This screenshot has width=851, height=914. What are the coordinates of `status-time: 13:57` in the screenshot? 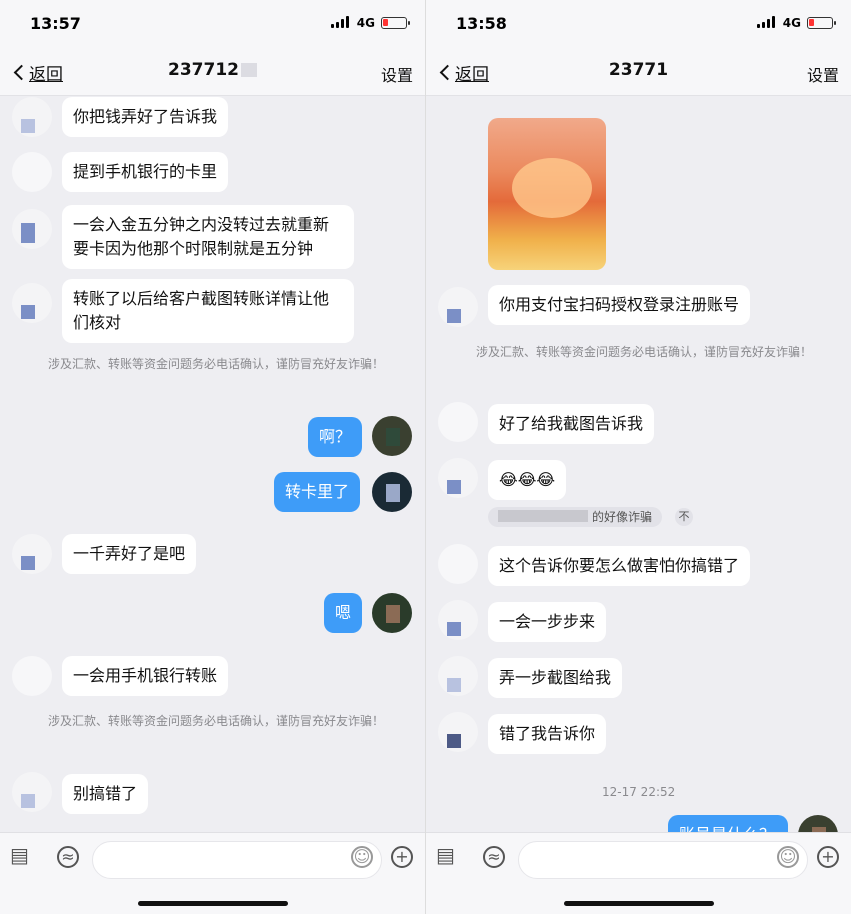 It's located at (55, 23).